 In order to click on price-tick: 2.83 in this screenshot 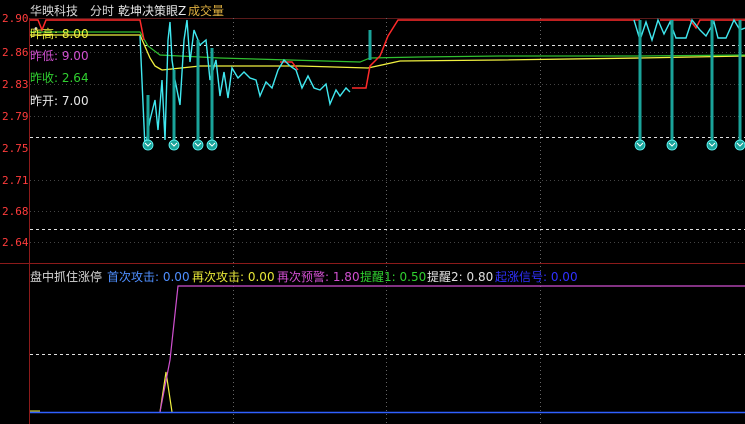, I will do `click(15, 84)`.